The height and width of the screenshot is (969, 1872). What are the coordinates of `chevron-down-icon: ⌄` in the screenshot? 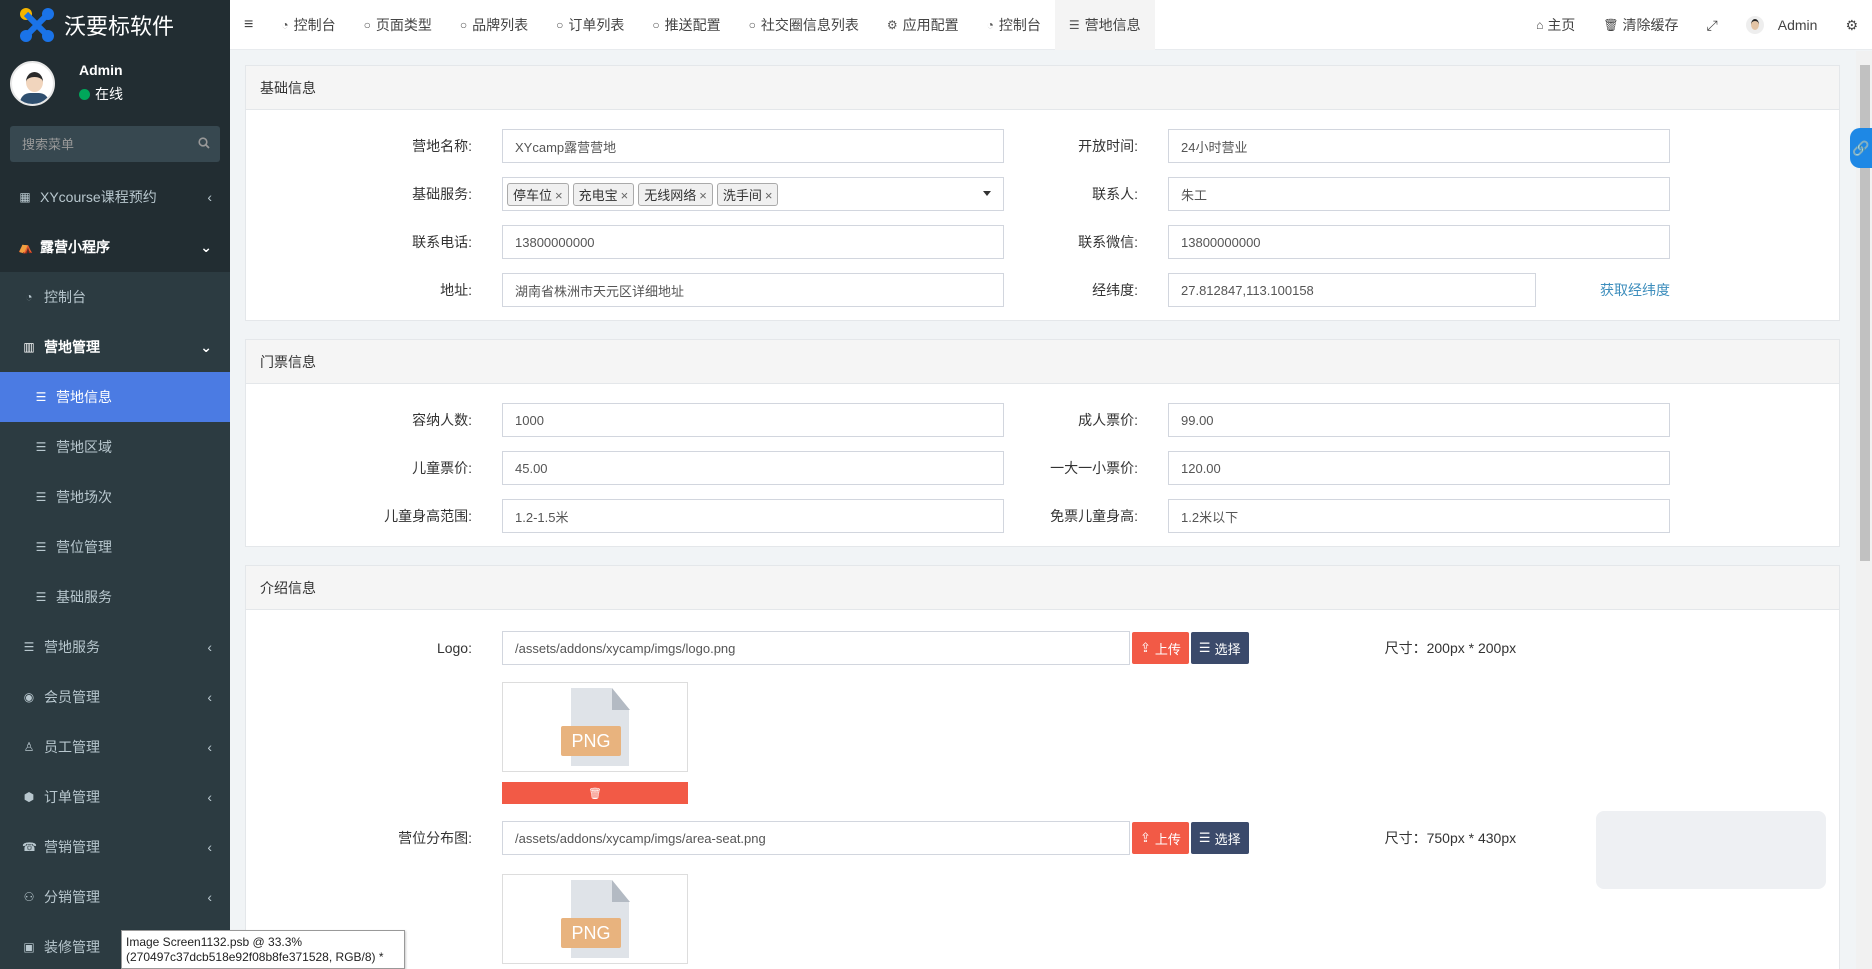 It's located at (206, 246).